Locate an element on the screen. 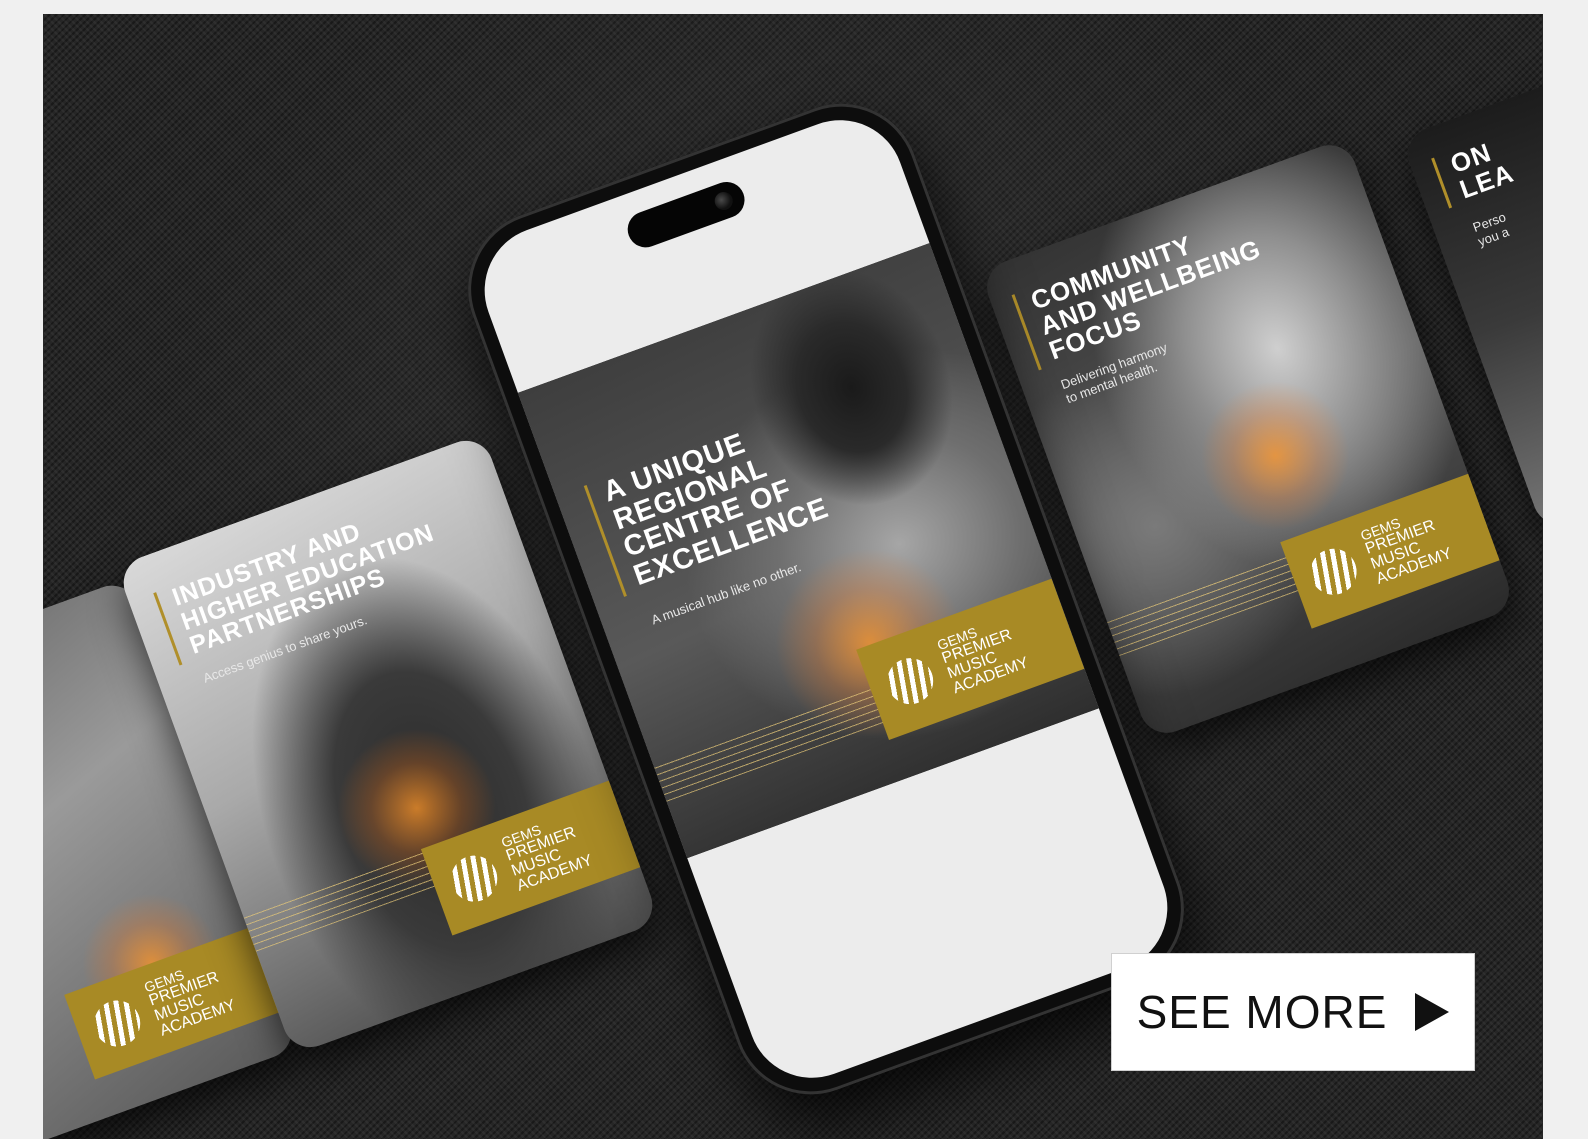 The height and width of the screenshot is (1139, 1588). dynamic-island is located at coordinates (686, 214).